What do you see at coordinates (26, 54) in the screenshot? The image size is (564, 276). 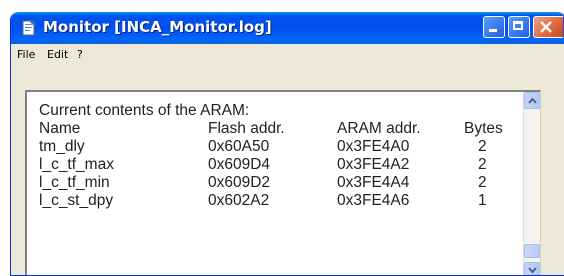 I see `menu-file: File` at bounding box center [26, 54].